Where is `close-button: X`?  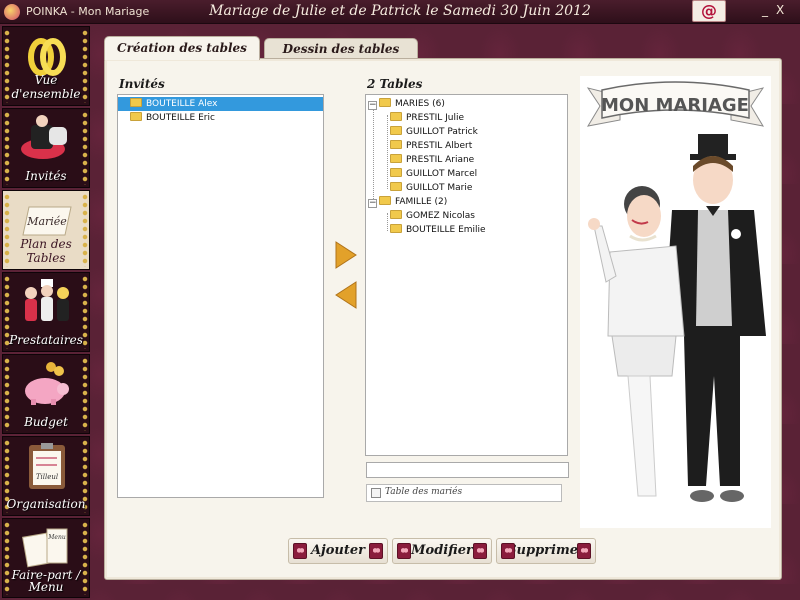
close-button: X is located at coordinates (780, 10).